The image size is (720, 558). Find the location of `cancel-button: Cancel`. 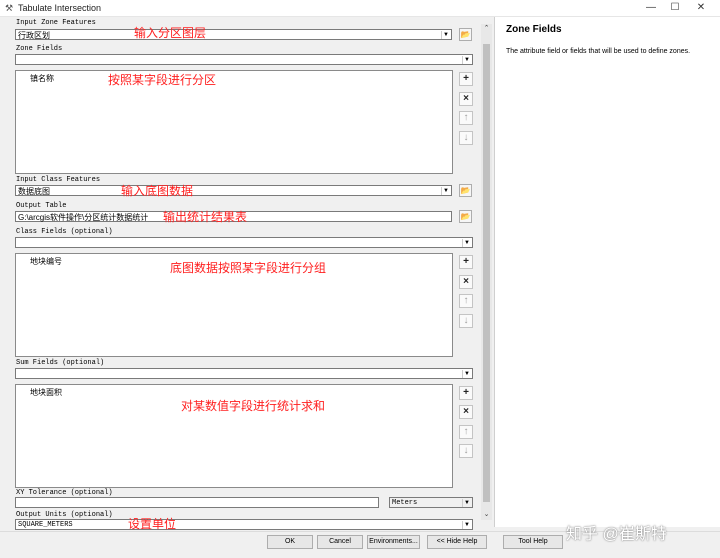

cancel-button: Cancel is located at coordinates (340, 542).